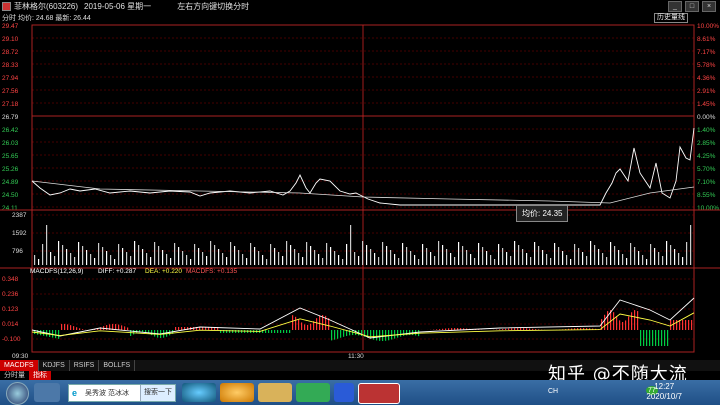 The image size is (720, 405). Describe the element at coordinates (275, 392) in the screenshot. I see `folder-icon` at that location.